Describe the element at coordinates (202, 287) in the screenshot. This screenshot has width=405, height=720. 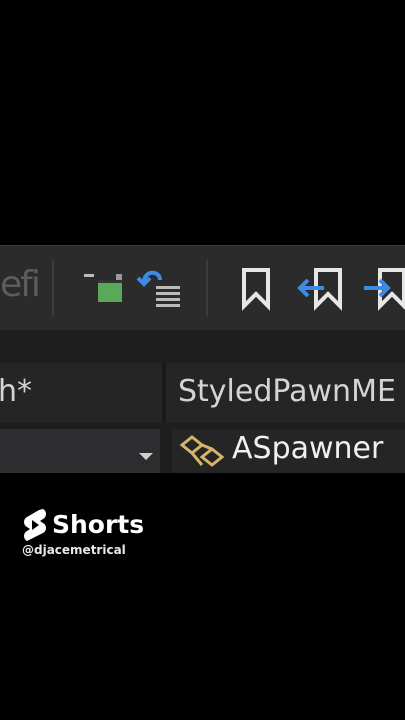
I see `toolbar: efi` at that location.